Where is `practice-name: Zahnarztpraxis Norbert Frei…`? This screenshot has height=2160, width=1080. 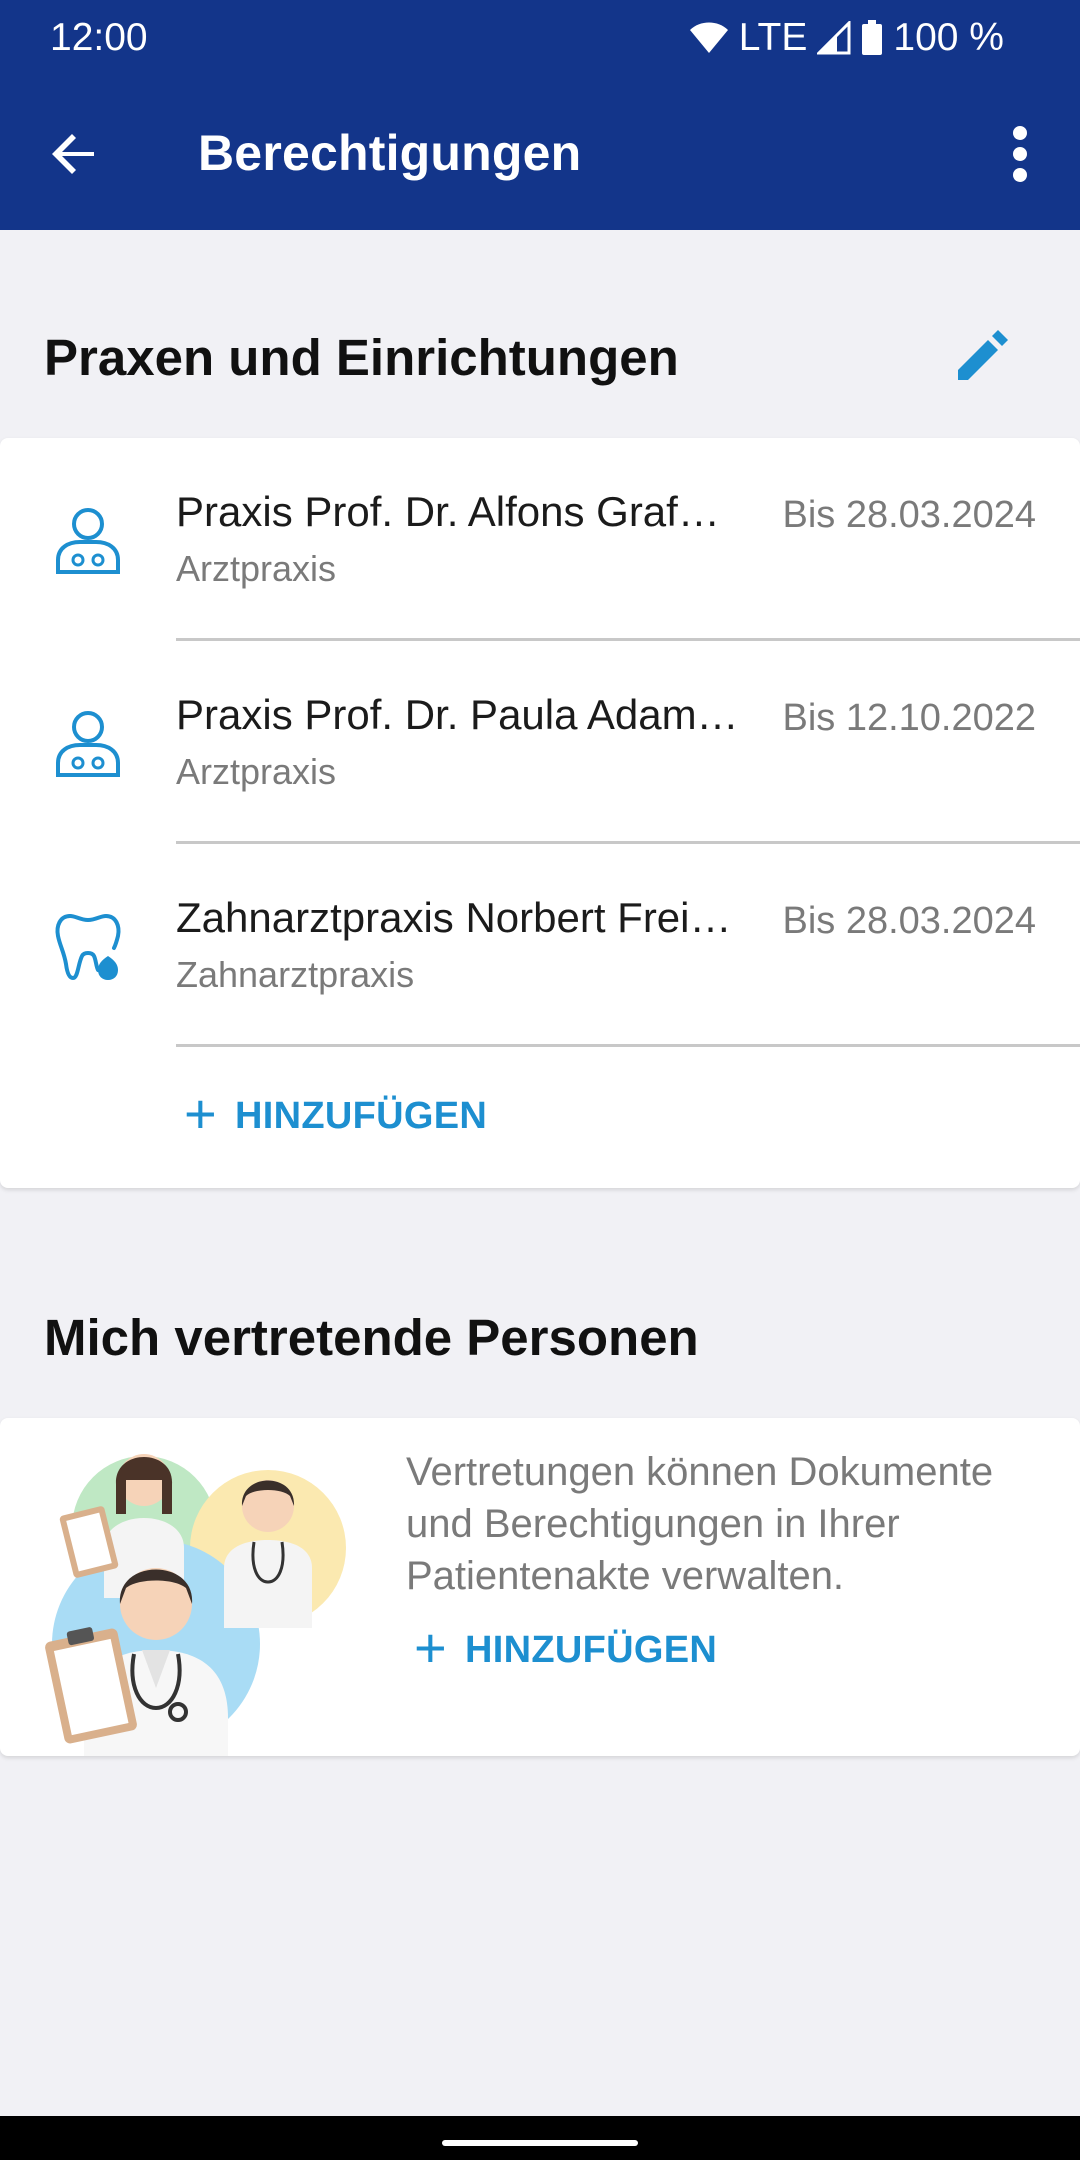 practice-name: Zahnarztpraxis Norbert Frei… is located at coordinates (454, 917).